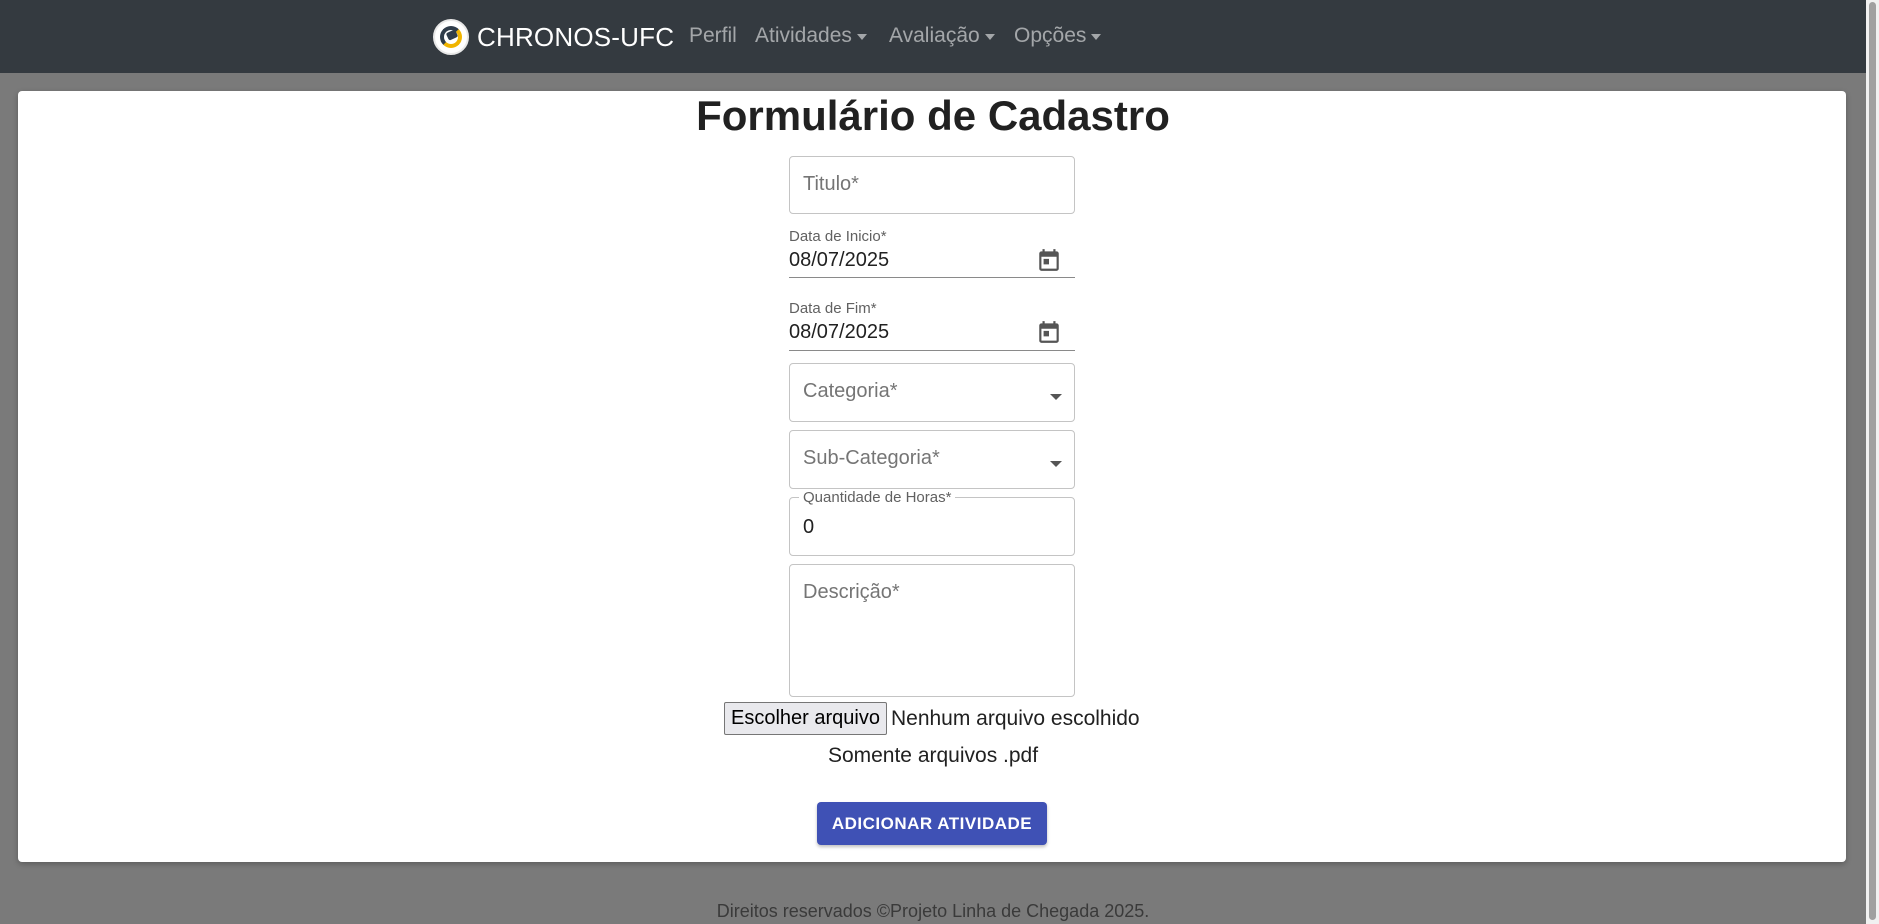  Describe the element at coordinates (576, 36) in the screenshot. I see `brand-name: CHRONOS-UFC` at that location.